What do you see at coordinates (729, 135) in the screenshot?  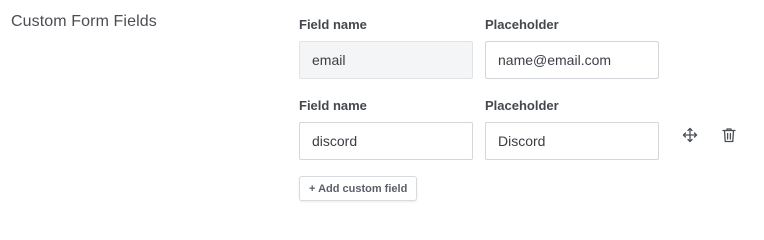 I see `trash-icon` at bounding box center [729, 135].